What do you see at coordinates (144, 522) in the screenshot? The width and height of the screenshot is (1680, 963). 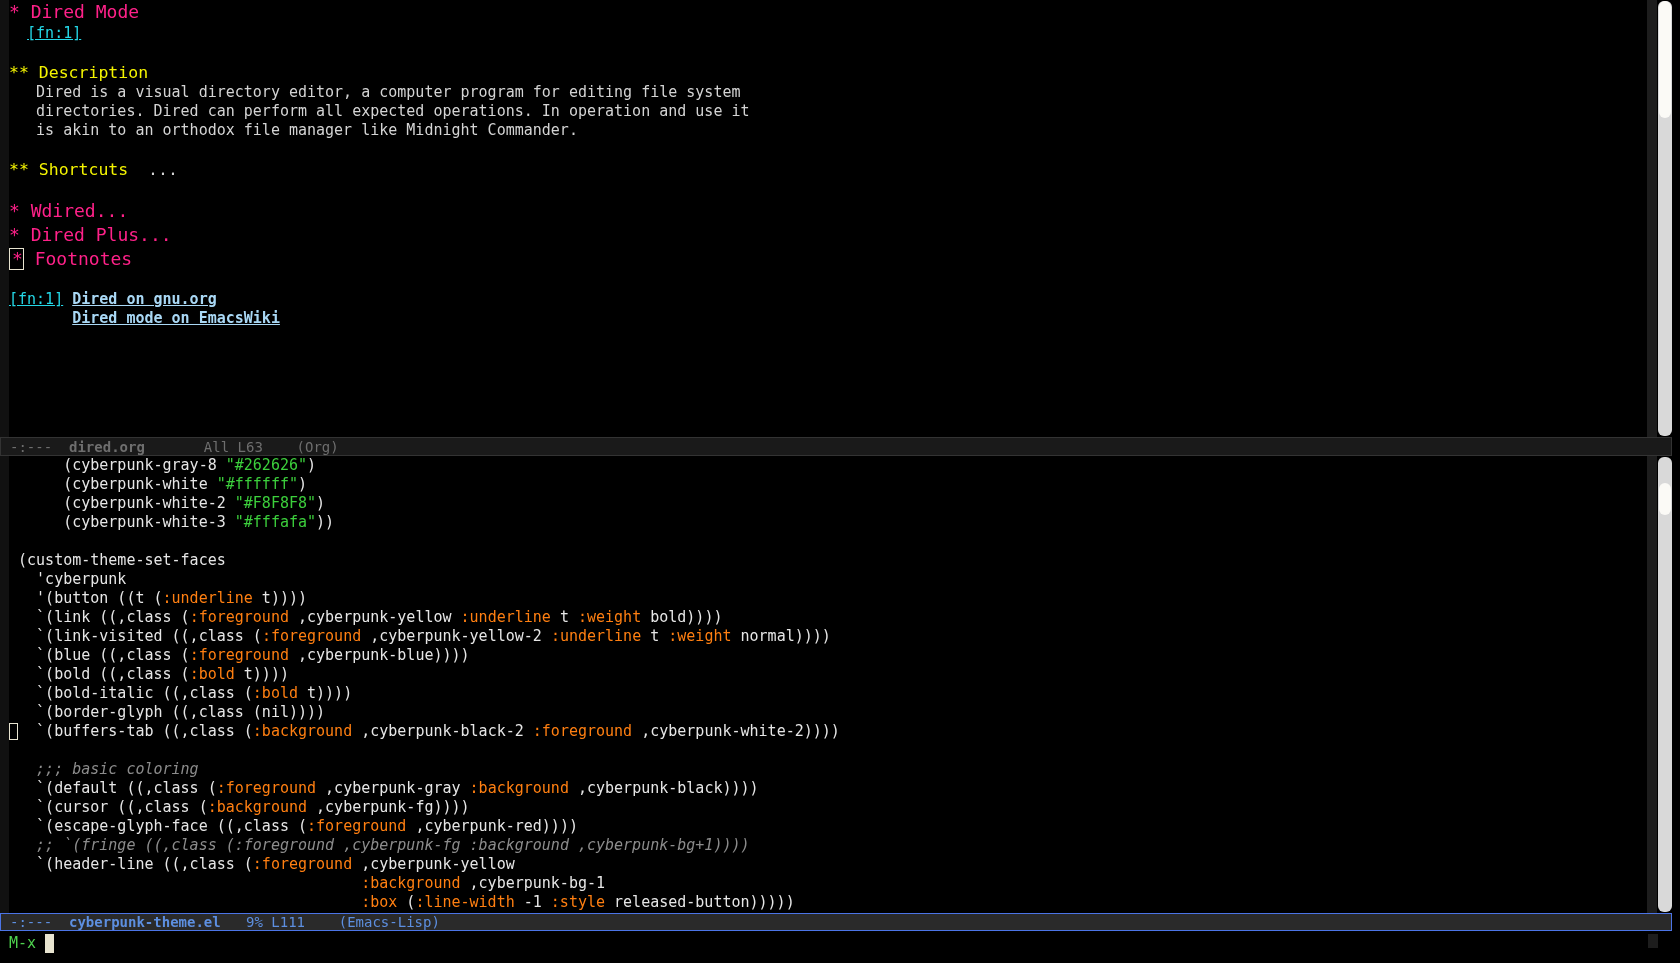 I see `code-text: (cyberpunk-white-3` at bounding box center [144, 522].